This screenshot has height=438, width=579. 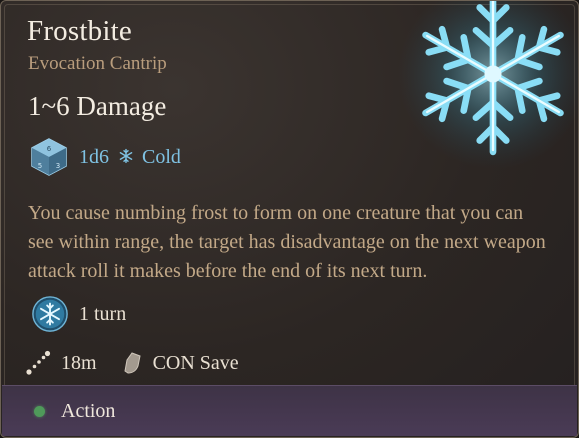 I want to click on spell-school: Evocation Cantrip, so click(x=97, y=63).